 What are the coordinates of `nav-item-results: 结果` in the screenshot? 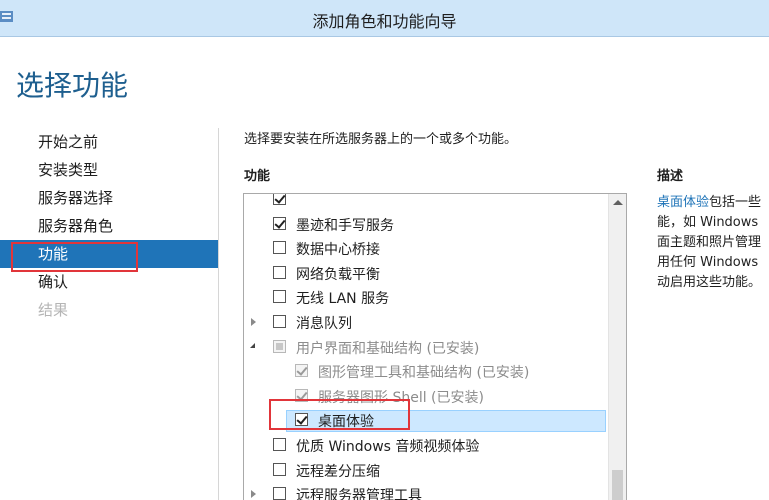 It's located at (53, 310).